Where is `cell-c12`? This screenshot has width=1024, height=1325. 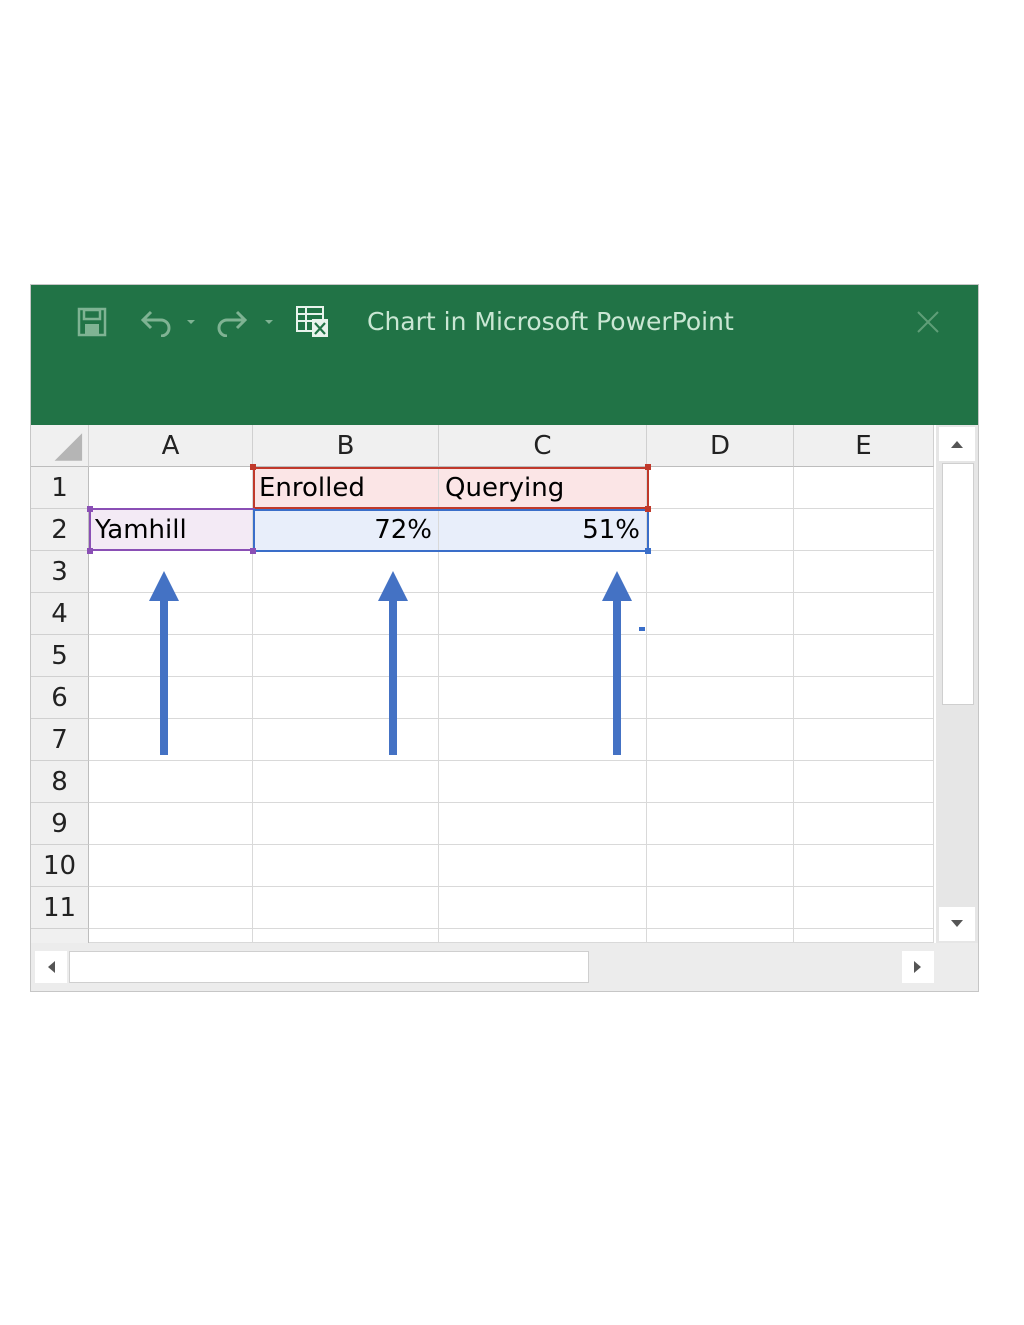 cell-c12 is located at coordinates (543, 936).